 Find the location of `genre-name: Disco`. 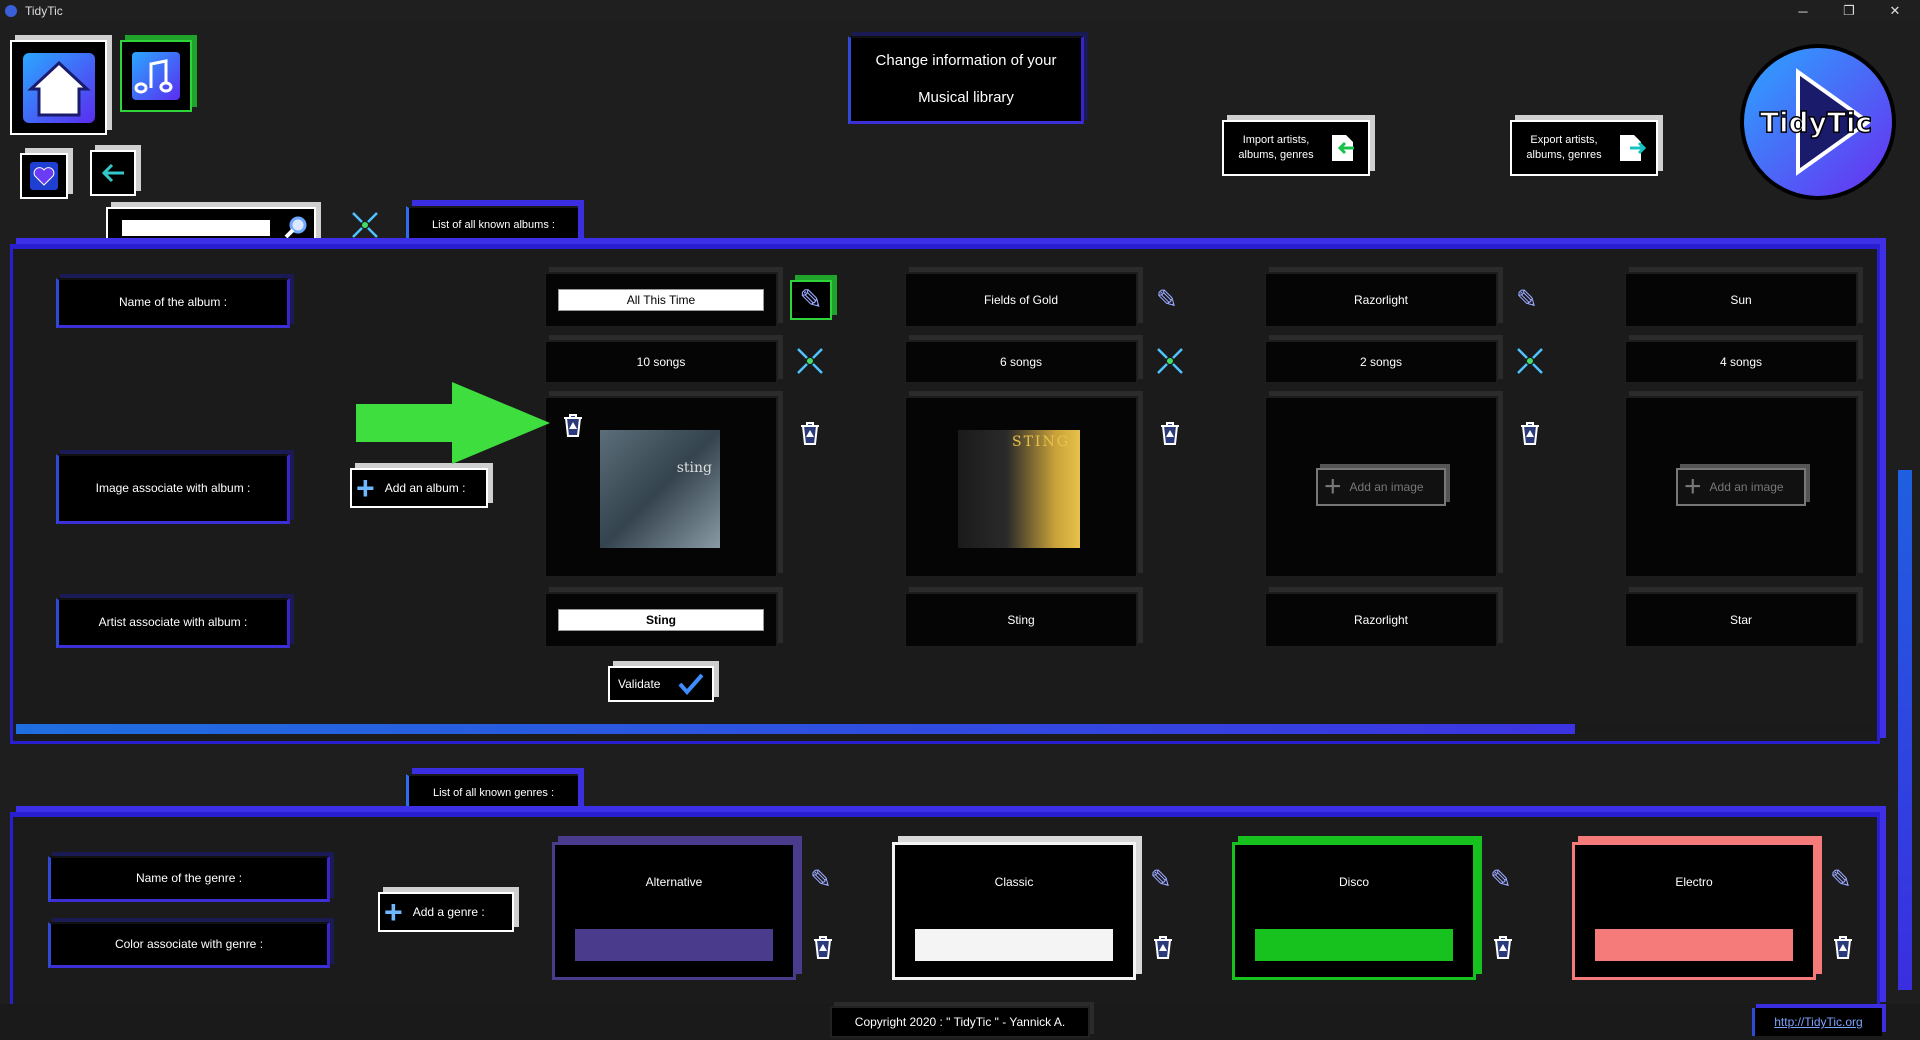

genre-name: Disco is located at coordinates (1353, 882).